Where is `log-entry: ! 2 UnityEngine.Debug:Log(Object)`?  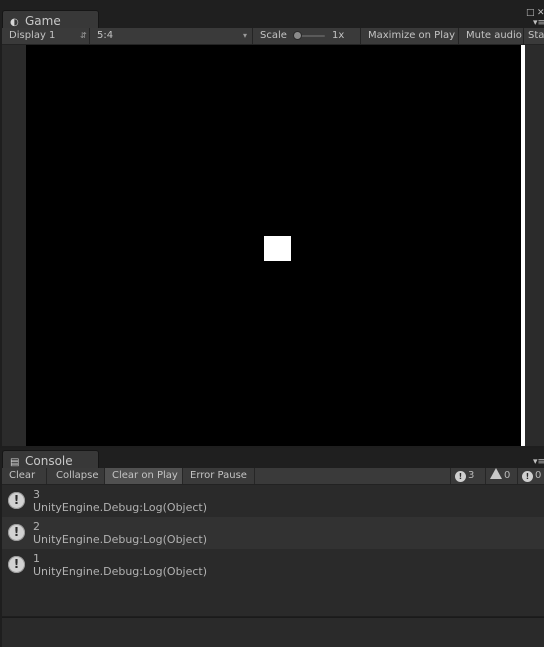 log-entry: ! 2 UnityEngine.Debug:Log(Object) is located at coordinates (273, 533).